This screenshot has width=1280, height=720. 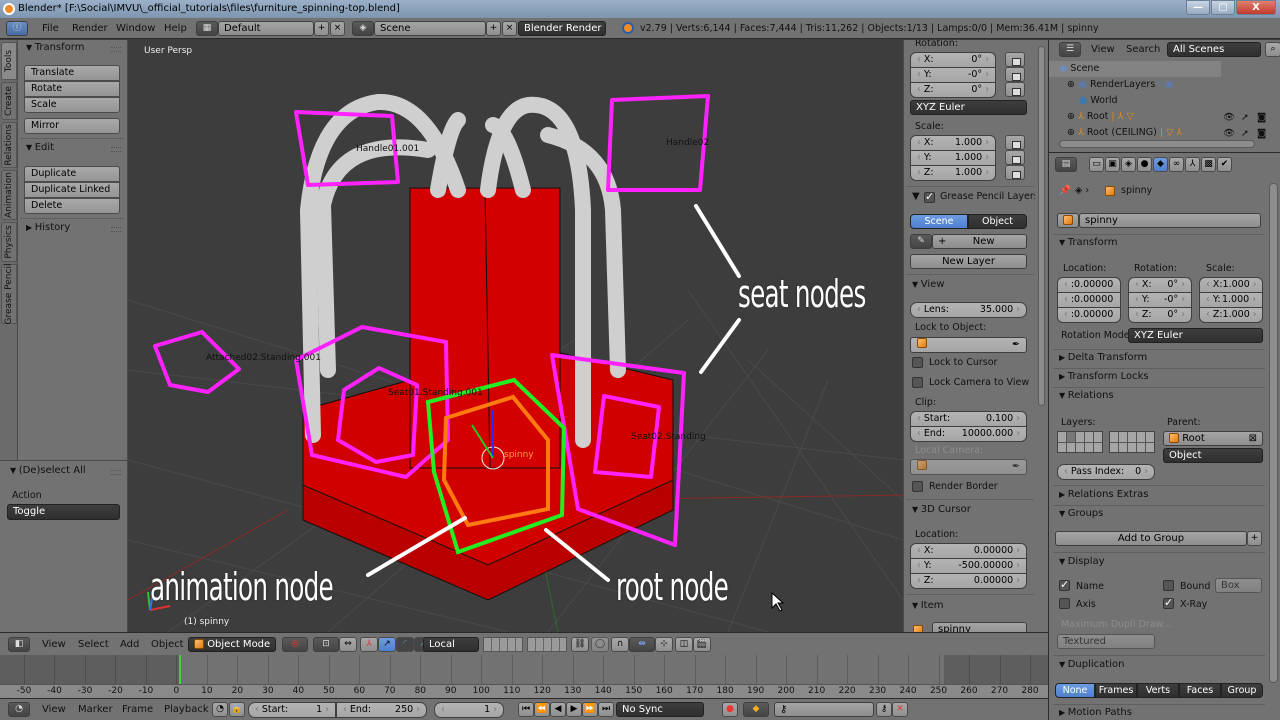 What do you see at coordinates (1086, 395) in the screenshot?
I see `relations-header: Relations` at bounding box center [1086, 395].